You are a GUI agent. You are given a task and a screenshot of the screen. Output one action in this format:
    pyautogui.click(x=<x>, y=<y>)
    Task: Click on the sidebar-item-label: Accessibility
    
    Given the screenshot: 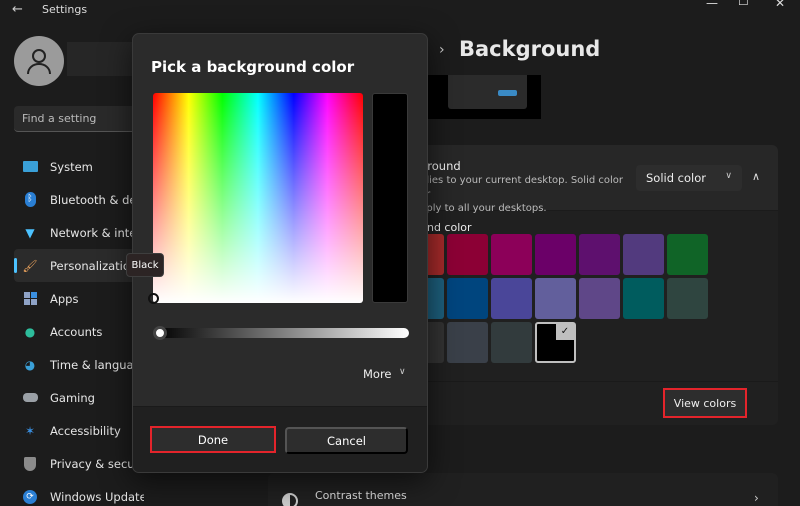 What is the action you would take?
    pyautogui.click(x=85, y=430)
    